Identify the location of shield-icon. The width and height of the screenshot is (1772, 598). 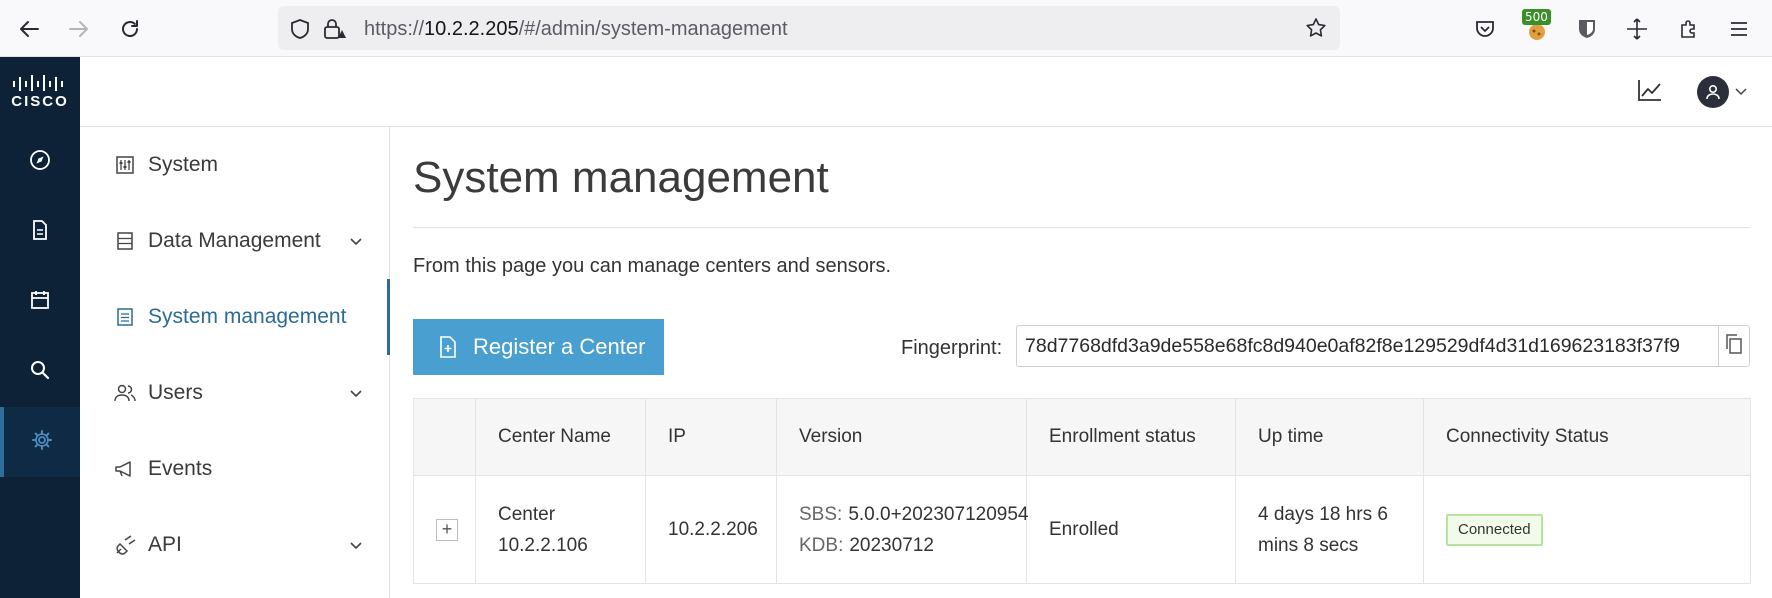
(300, 31).